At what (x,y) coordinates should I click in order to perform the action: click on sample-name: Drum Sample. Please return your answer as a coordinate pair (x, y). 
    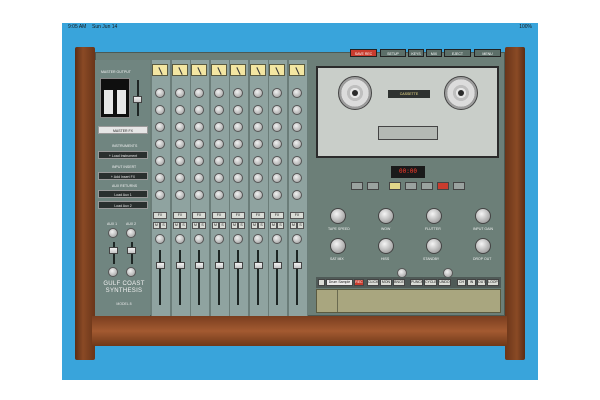
    Looking at the image, I should click on (339, 282).